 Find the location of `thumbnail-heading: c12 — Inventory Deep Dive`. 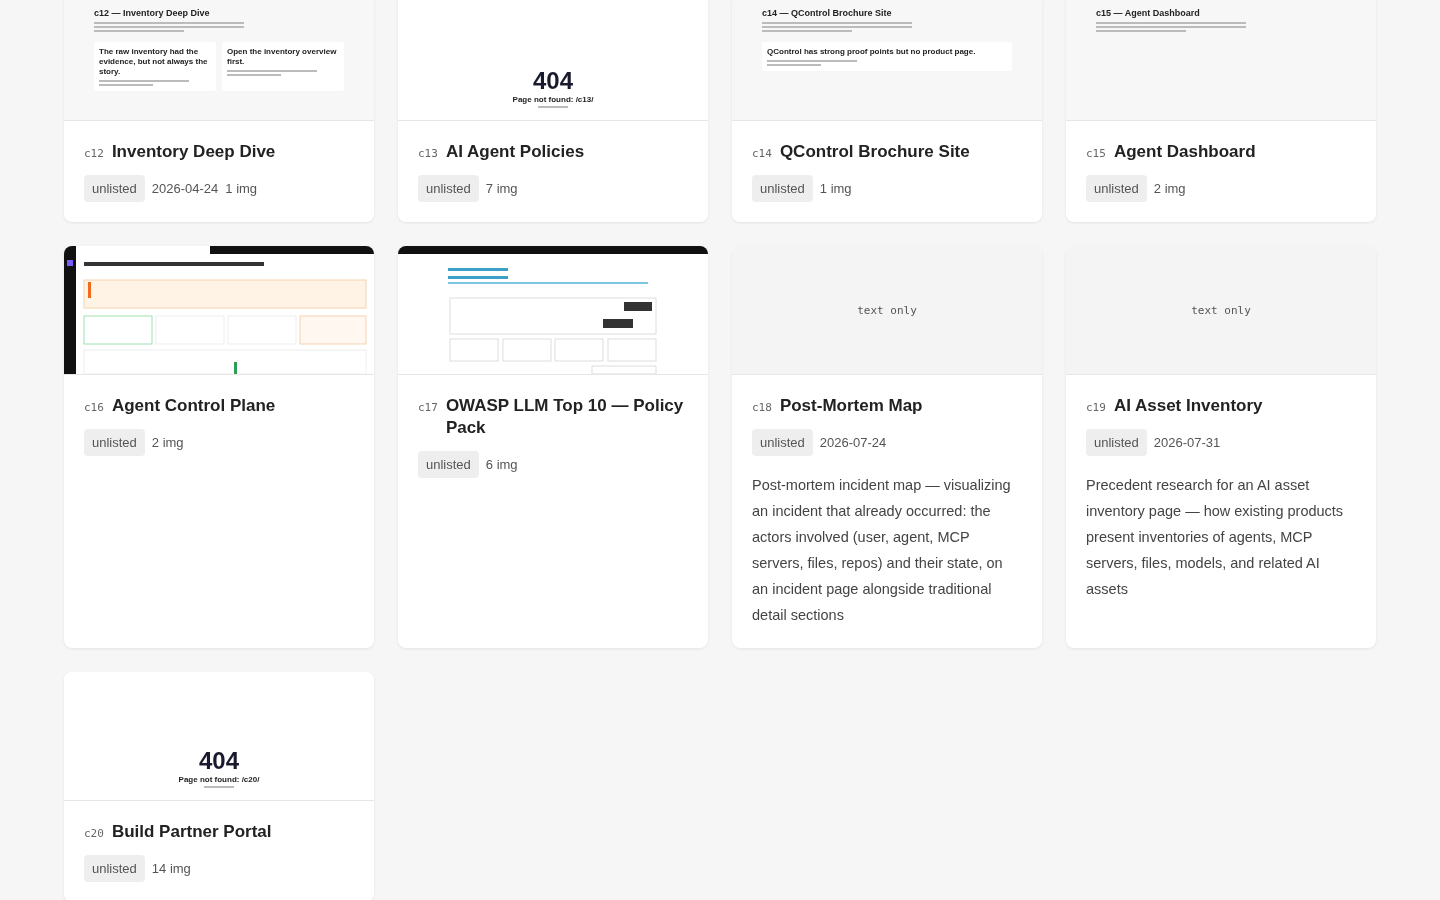

thumbnail-heading: c12 — Inventory Deep Dive is located at coordinates (152, 13).